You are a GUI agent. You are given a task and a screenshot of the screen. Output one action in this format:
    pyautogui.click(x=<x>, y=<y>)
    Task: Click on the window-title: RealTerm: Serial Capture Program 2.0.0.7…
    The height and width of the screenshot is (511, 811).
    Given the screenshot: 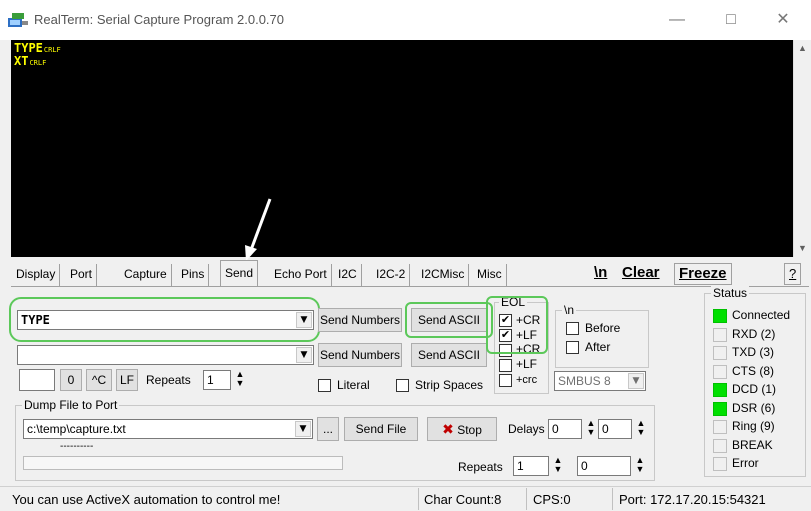 What is the action you would take?
    pyautogui.click(x=159, y=19)
    